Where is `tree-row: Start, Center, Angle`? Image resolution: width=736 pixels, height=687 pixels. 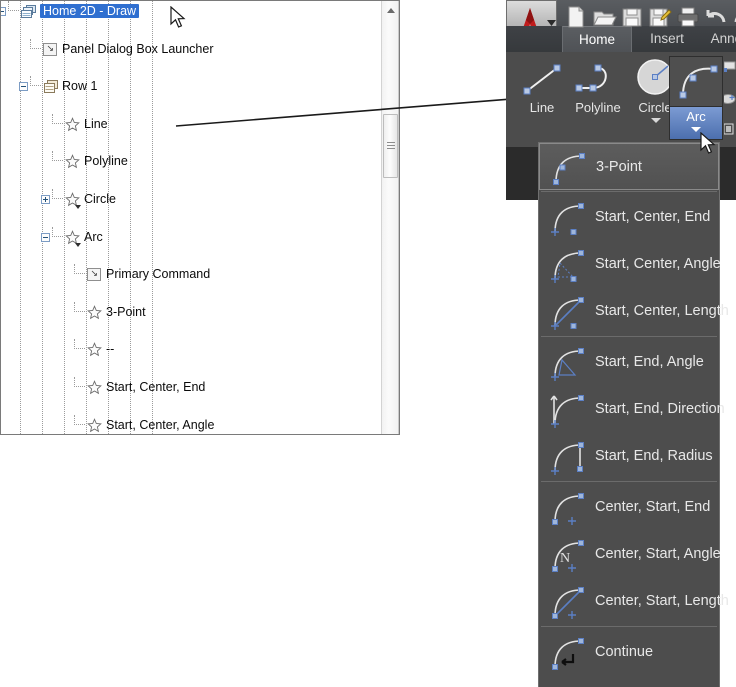
tree-row: Start, Center, Angle is located at coordinates (190, 424).